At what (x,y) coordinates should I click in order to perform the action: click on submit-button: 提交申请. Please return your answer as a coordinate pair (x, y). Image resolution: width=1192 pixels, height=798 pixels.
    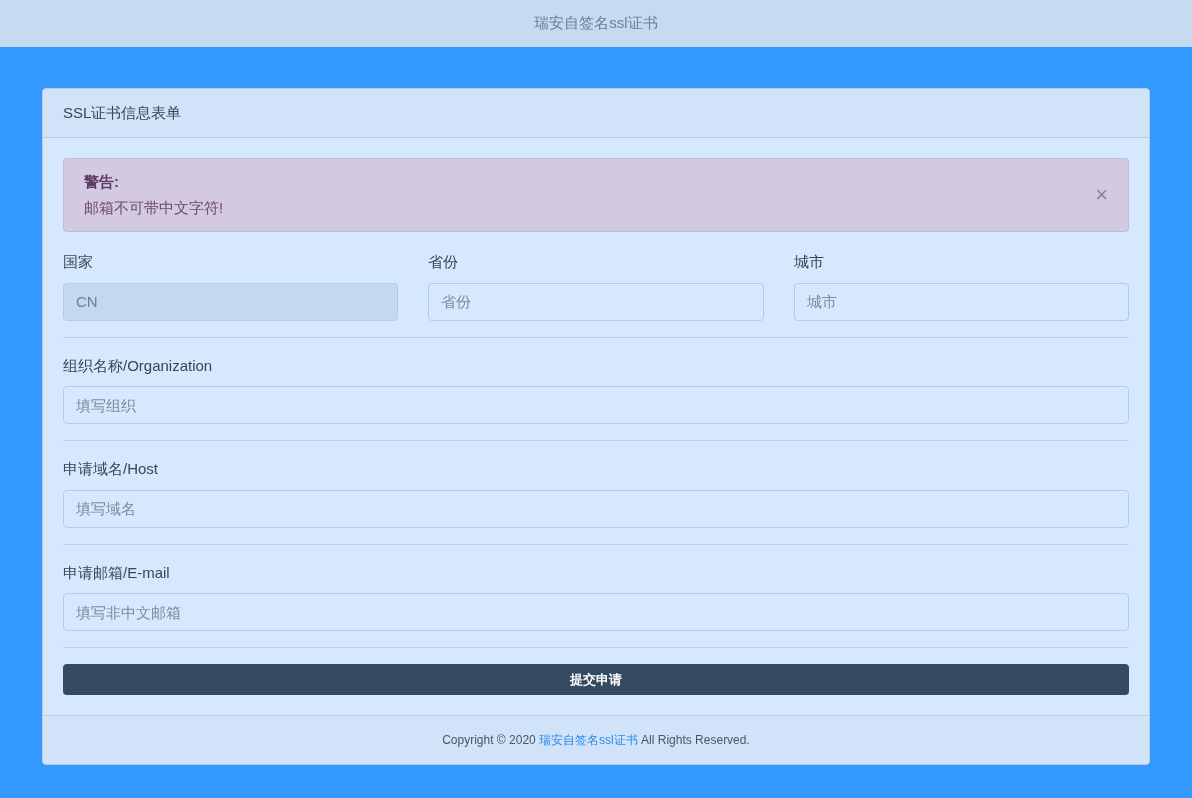
    Looking at the image, I should click on (596, 679).